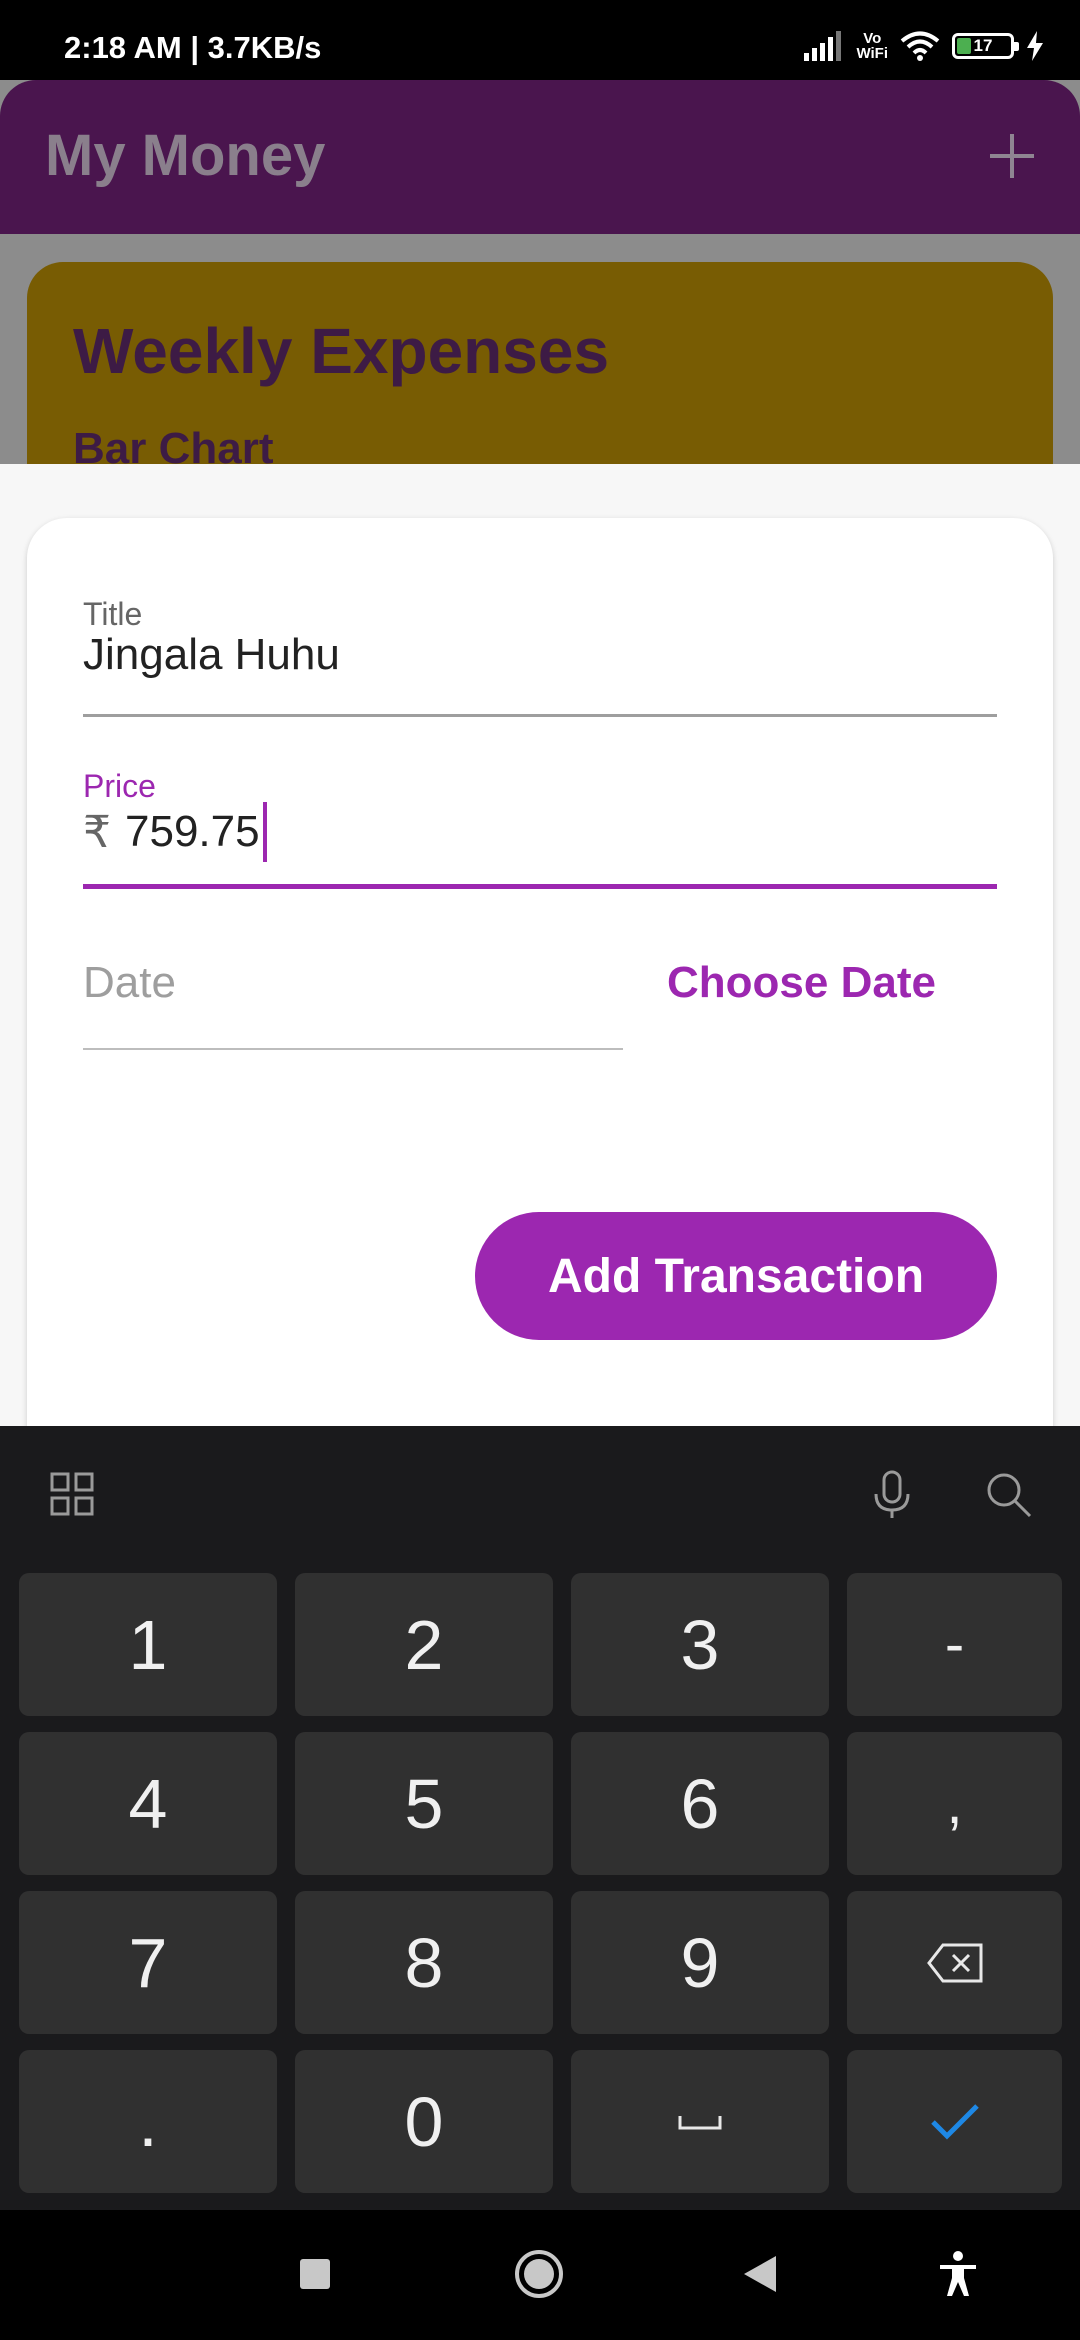  Describe the element at coordinates (72, 1494) in the screenshot. I see `grid-icon` at that location.